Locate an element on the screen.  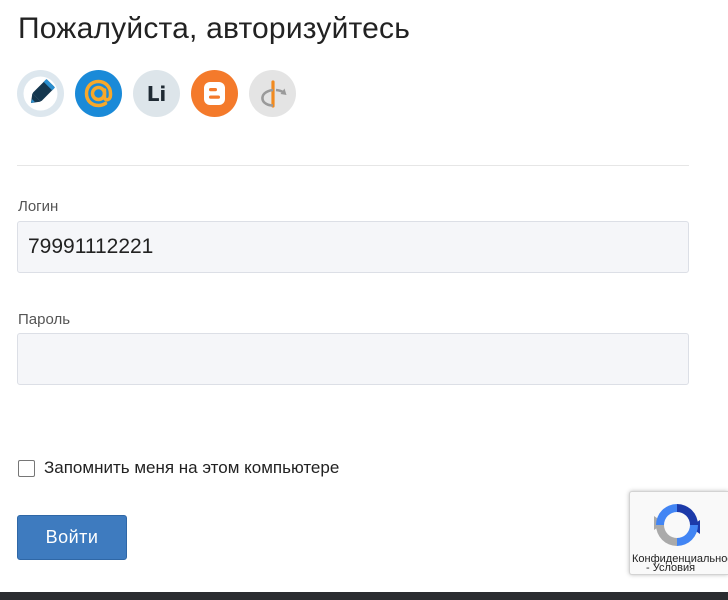
password-label: Пароль is located at coordinates (44, 319).